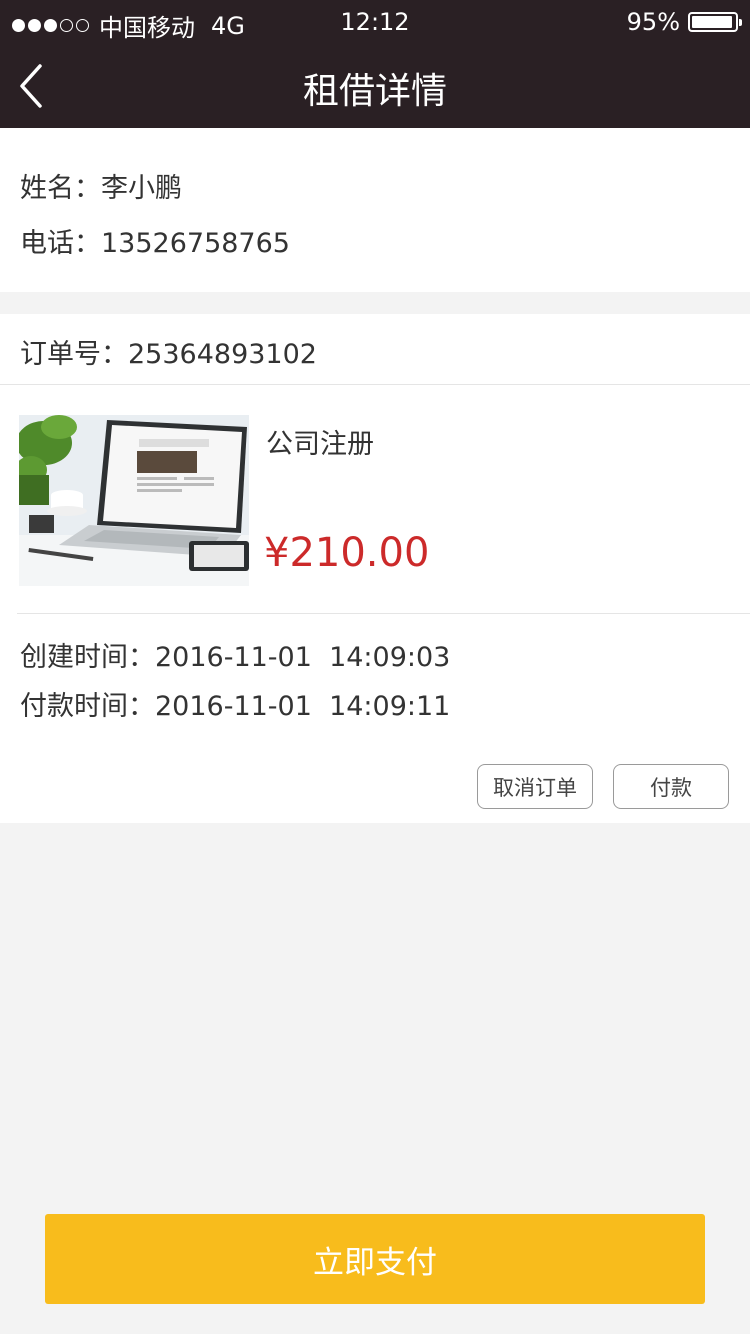 This screenshot has width=750, height=1334. What do you see at coordinates (653, 22) in the screenshot?
I see `battery-percent: 95%` at bounding box center [653, 22].